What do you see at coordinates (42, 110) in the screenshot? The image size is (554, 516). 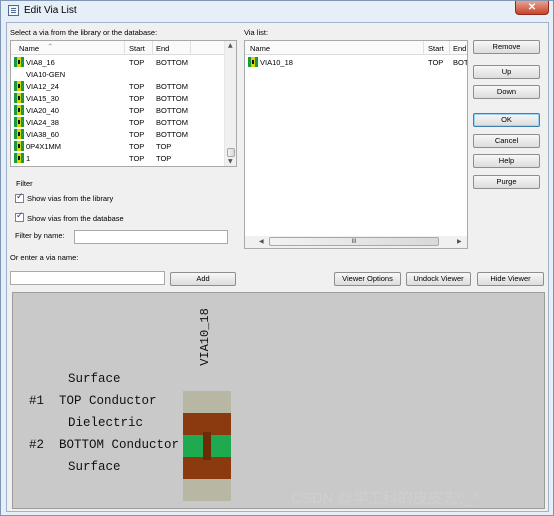 I see `cell-name: VIA20_40` at bounding box center [42, 110].